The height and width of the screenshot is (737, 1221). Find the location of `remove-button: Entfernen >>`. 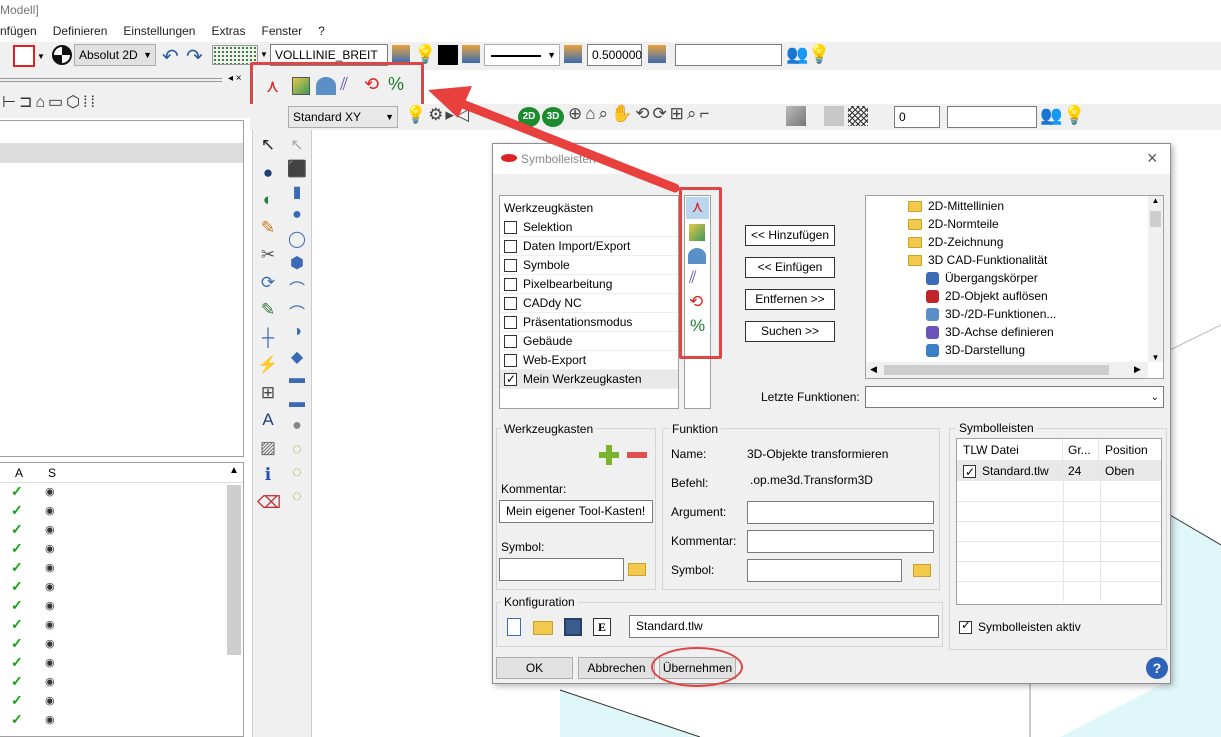

remove-button: Entfernen >> is located at coordinates (790, 299).